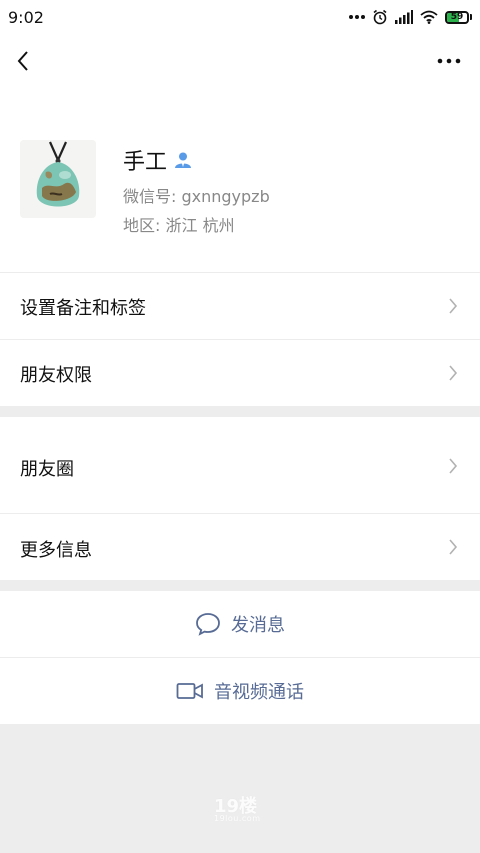 The image size is (480, 853). What do you see at coordinates (183, 160) in the screenshot?
I see `contact-person-icon` at bounding box center [183, 160].